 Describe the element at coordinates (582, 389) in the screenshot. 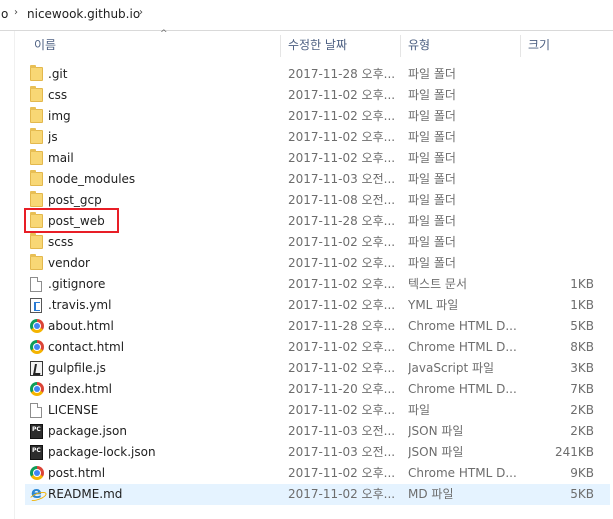

I see `file-size: 7KB` at that location.